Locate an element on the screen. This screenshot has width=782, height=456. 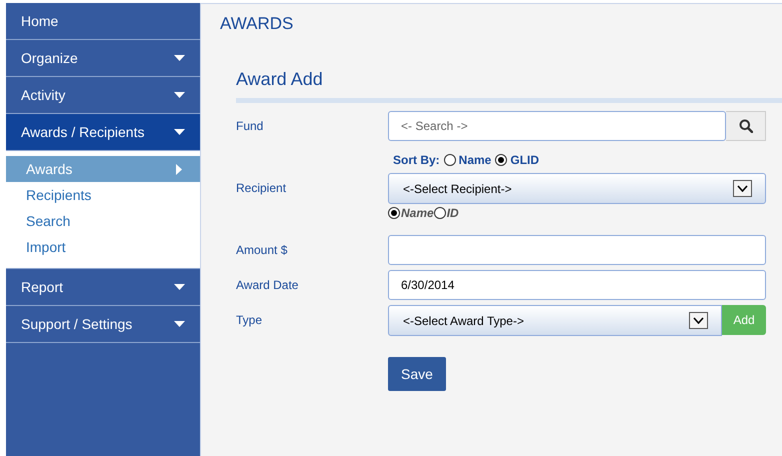
radio-label: GLID is located at coordinates (525, 160).